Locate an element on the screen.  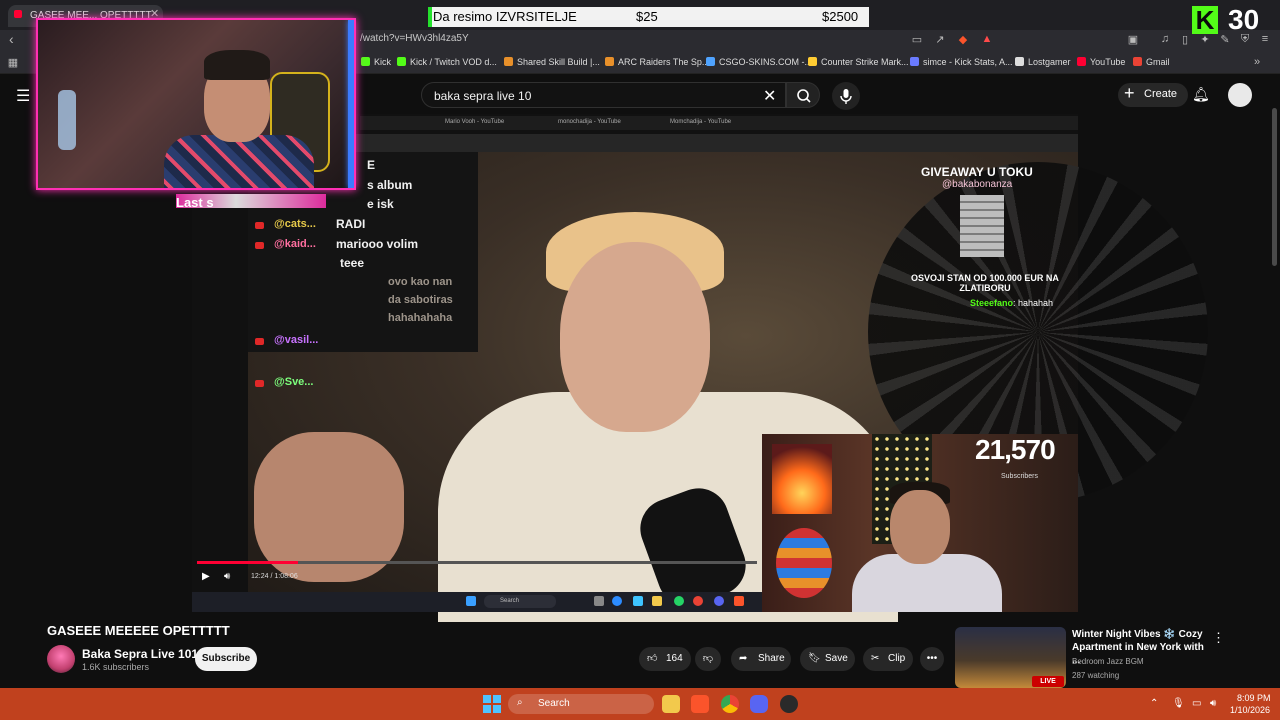
sidebar-toggle-icon: ▣ is located at coordinates (1133, 40).